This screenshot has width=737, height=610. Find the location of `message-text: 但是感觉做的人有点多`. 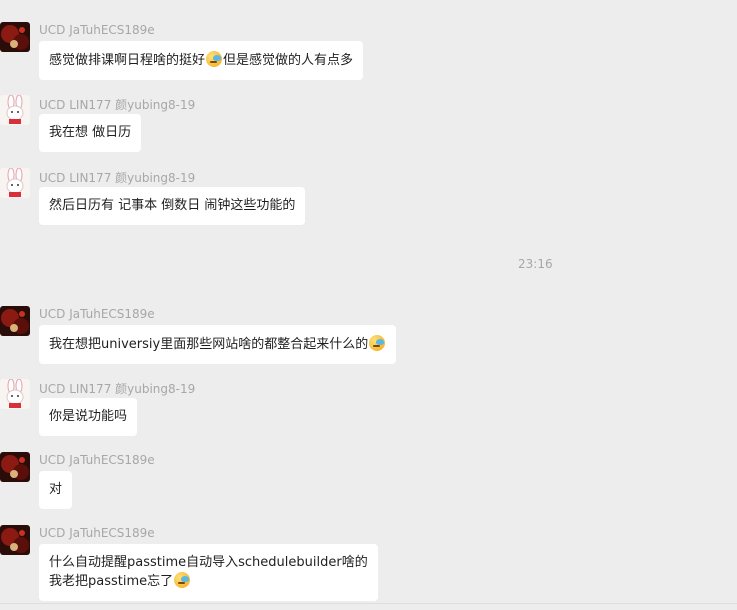

message-text: 但是感觉做的人有点多 is located at coordinates (288, 60).